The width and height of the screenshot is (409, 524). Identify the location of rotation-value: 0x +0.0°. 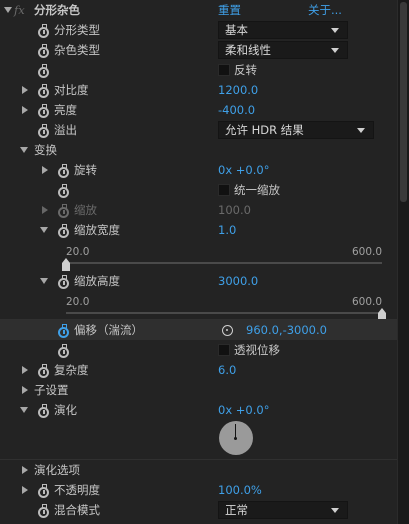
(243, 170).